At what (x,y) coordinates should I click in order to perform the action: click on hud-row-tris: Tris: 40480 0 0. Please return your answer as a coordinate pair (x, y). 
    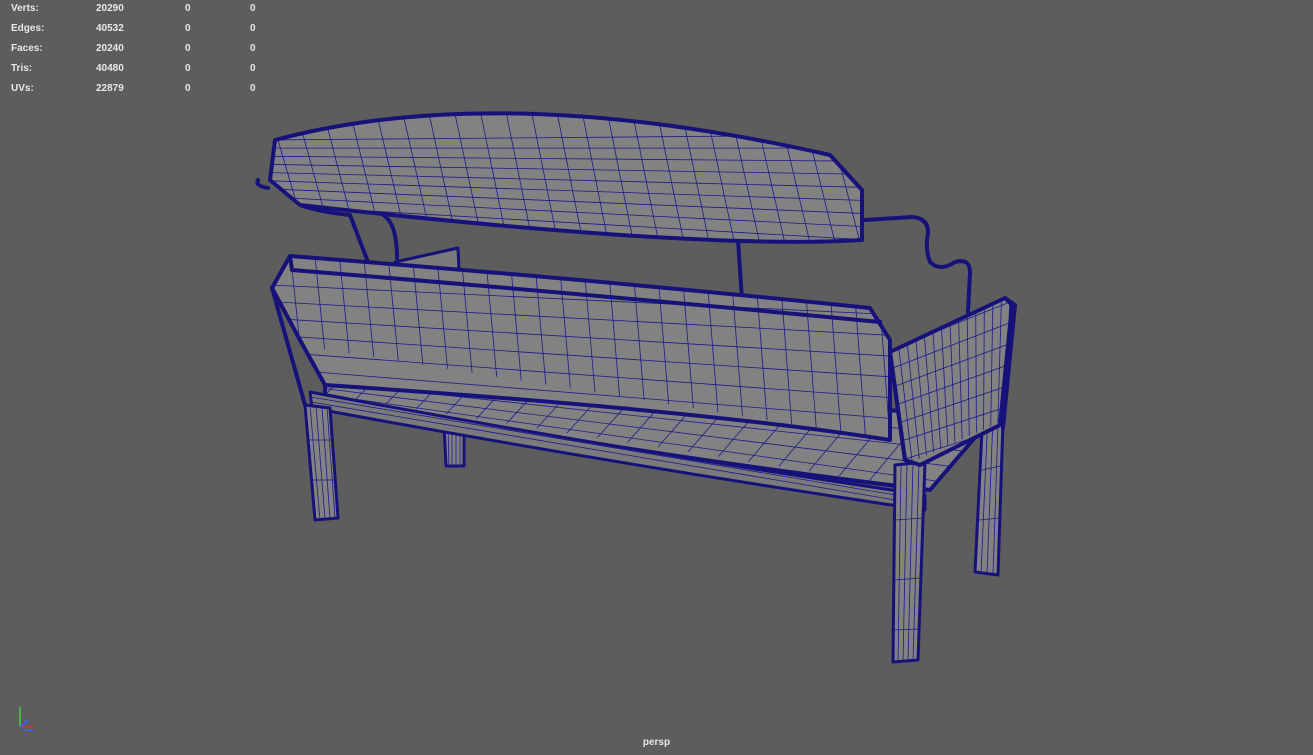
    Looking at the image, I should click on (141, 72).